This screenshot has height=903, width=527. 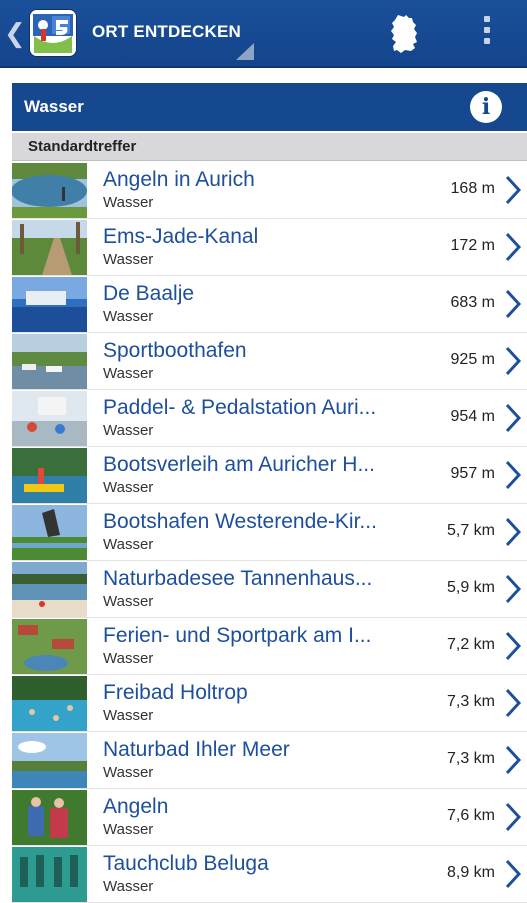 I want to click on item-title: Naturbad Ihler Meer, so click(x=196, y=749).